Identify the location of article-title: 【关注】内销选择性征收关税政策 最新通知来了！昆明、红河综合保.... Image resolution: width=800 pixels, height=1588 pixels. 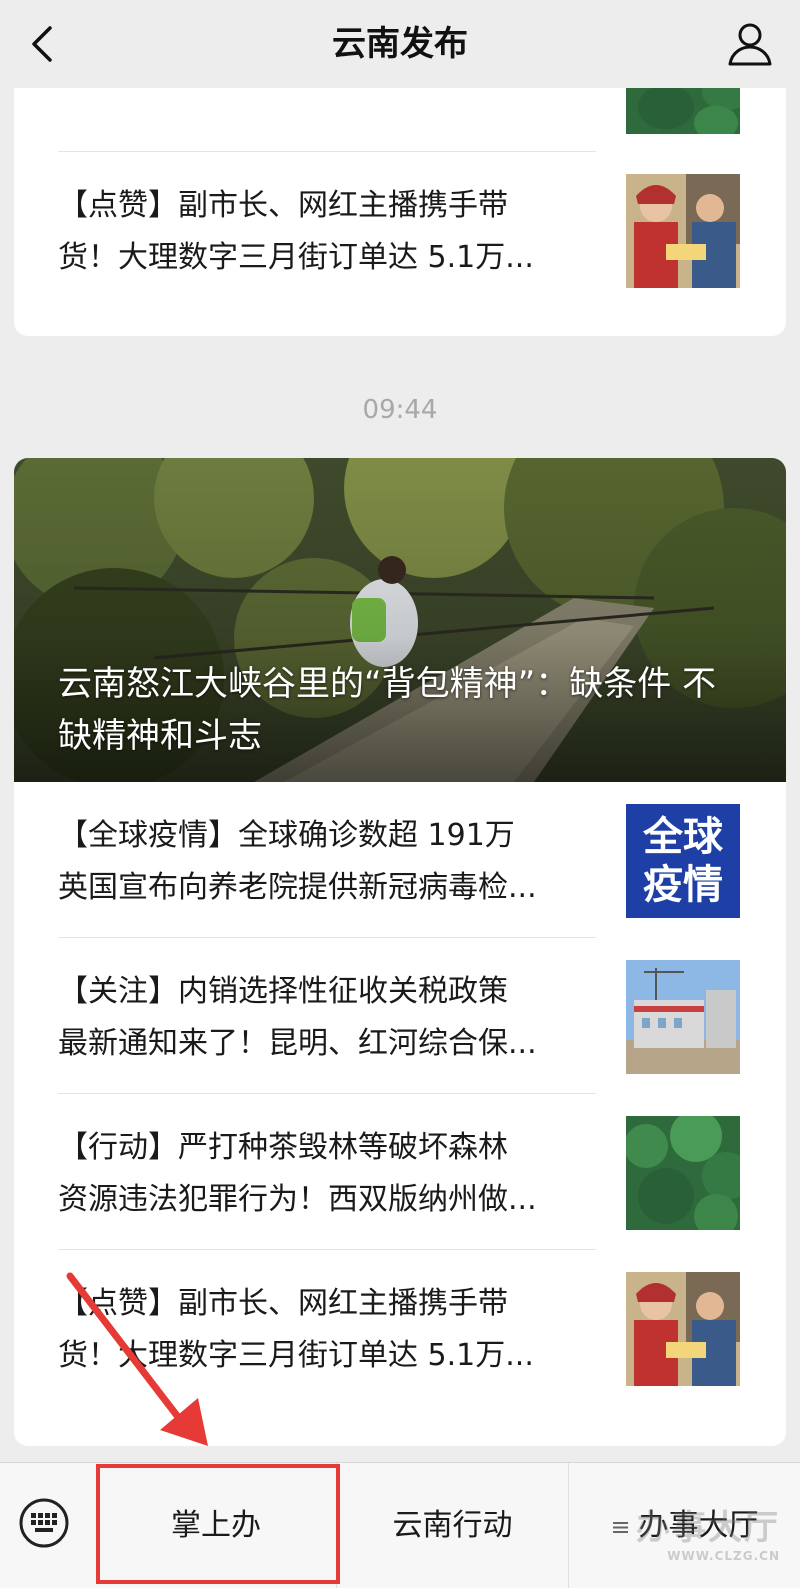
(328, 1018).